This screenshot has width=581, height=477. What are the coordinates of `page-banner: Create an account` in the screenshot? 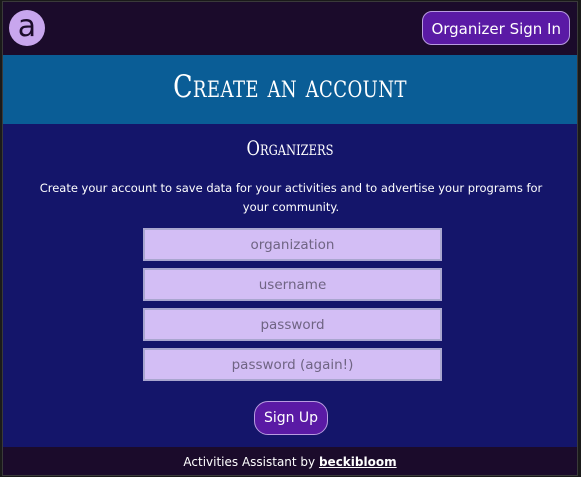 It's located at (290, 89).